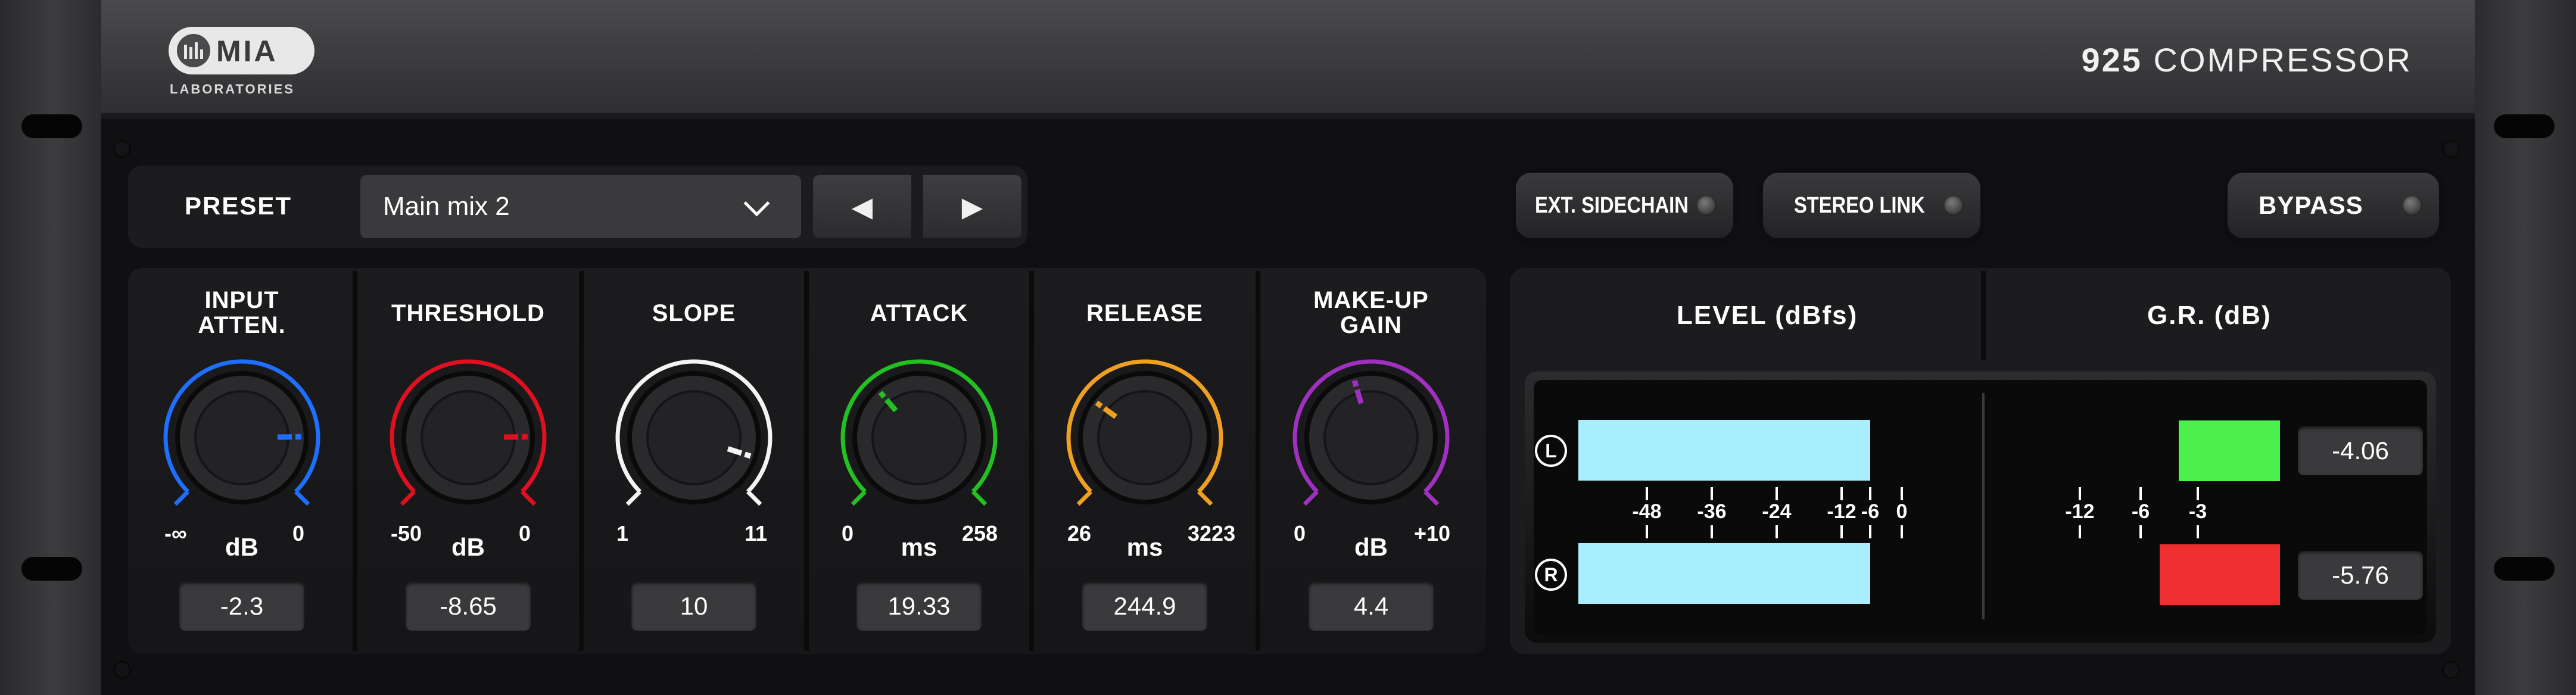  What do you see at coordinates (298, 533) in the screenshot?
I see `knob-max-label: 0` at bounding box center [298, 533].